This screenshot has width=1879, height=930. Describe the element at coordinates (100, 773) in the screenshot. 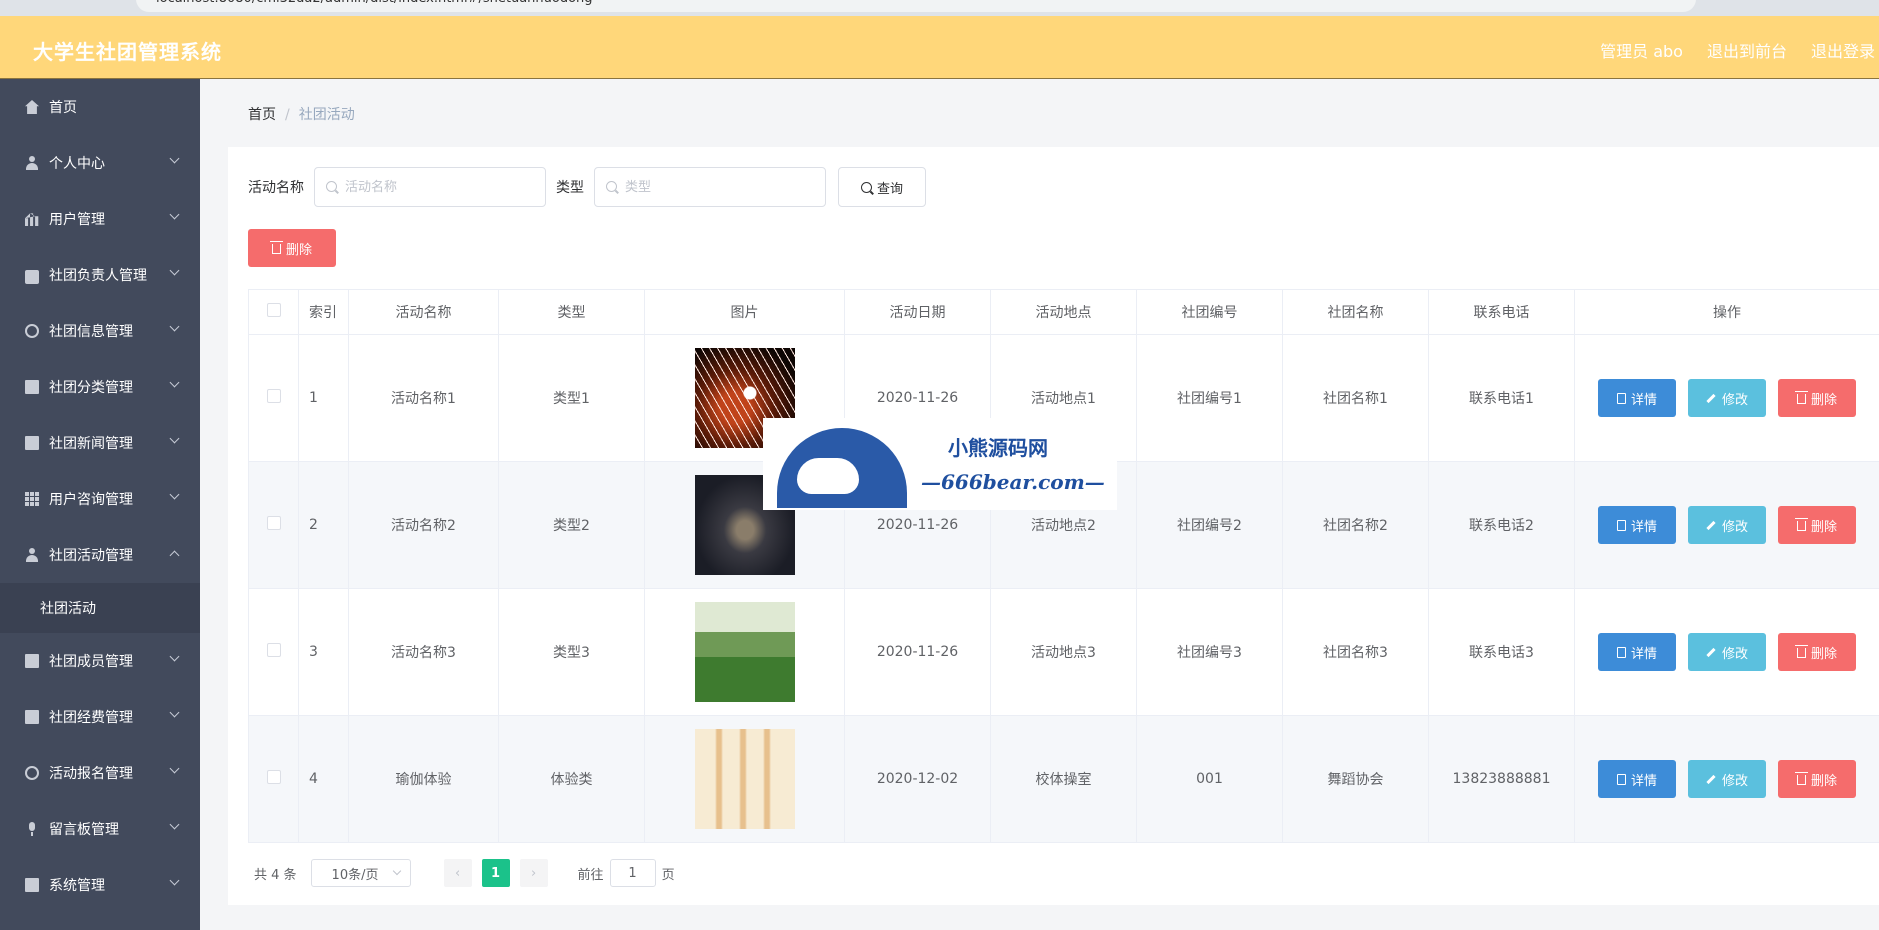

I see `sidebar-item-signup: 活动报名管理` at that location.